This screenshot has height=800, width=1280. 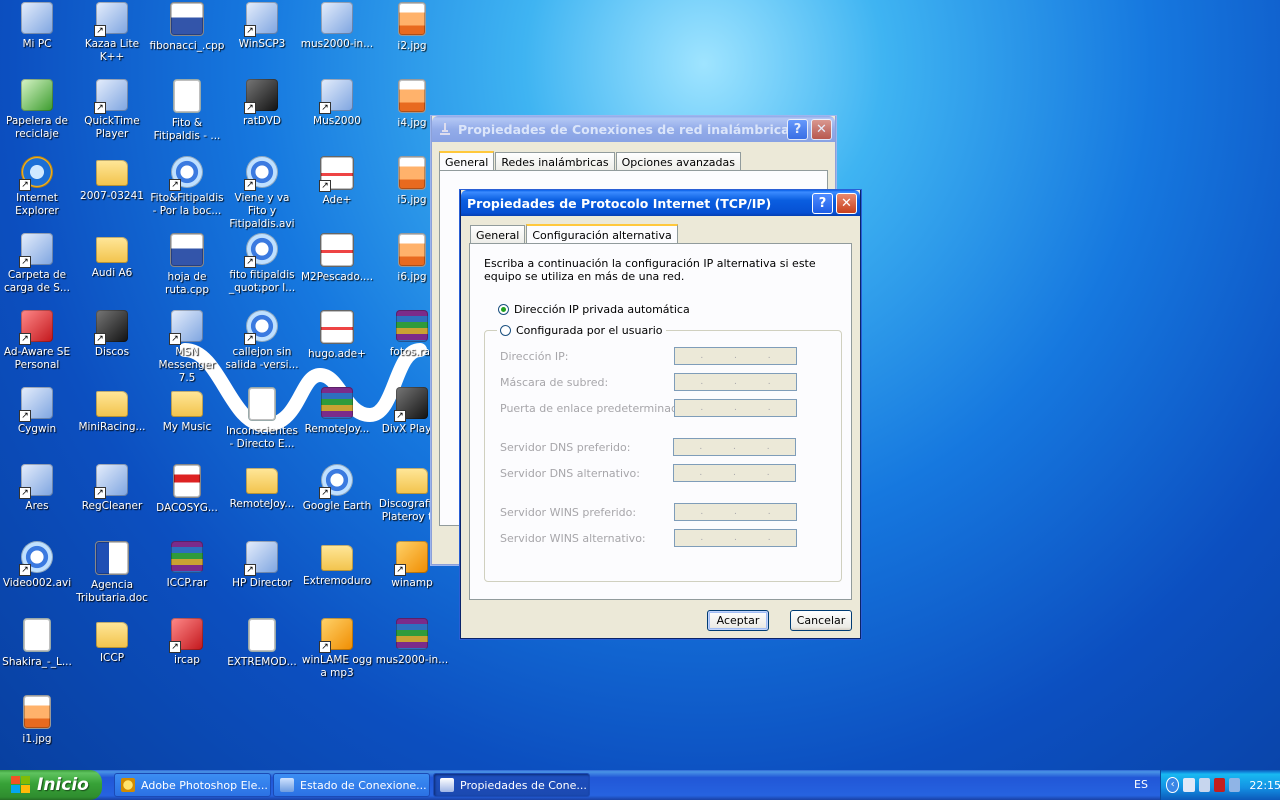 What do you see at coordinates (112, 33) in the screenshot?
I see `desktop-icon: Kazaa Lite K++` at bounding box center [112, 33].